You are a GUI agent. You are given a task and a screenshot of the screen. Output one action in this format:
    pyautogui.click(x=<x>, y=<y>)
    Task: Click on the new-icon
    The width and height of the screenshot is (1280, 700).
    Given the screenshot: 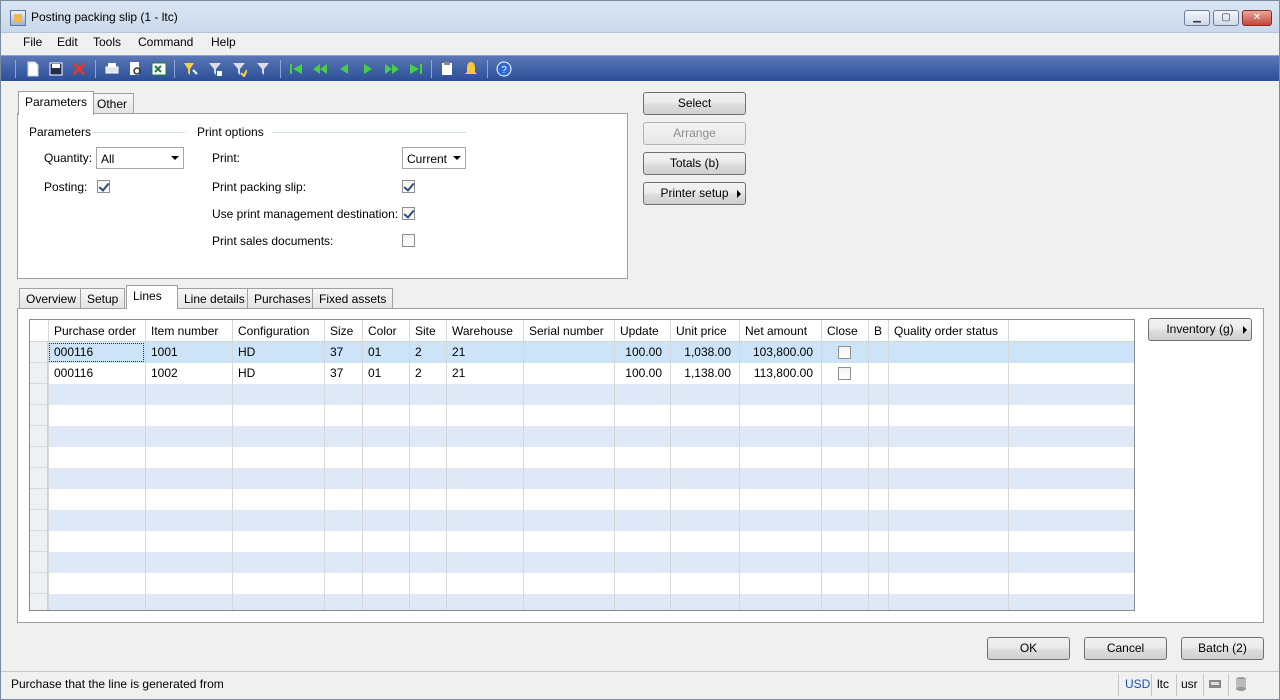 What is the action you would take?
    pyautogui.click(x=33, y=69)
    